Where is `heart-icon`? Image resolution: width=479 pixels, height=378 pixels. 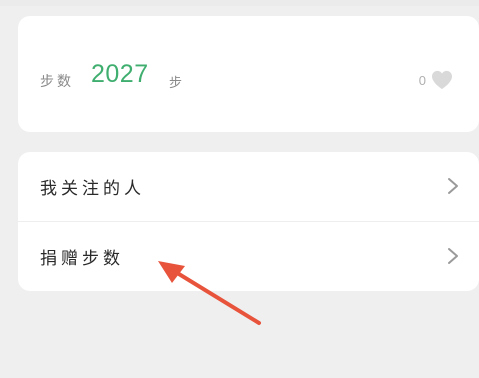
heart-icon is located at coordinates (442, 80).